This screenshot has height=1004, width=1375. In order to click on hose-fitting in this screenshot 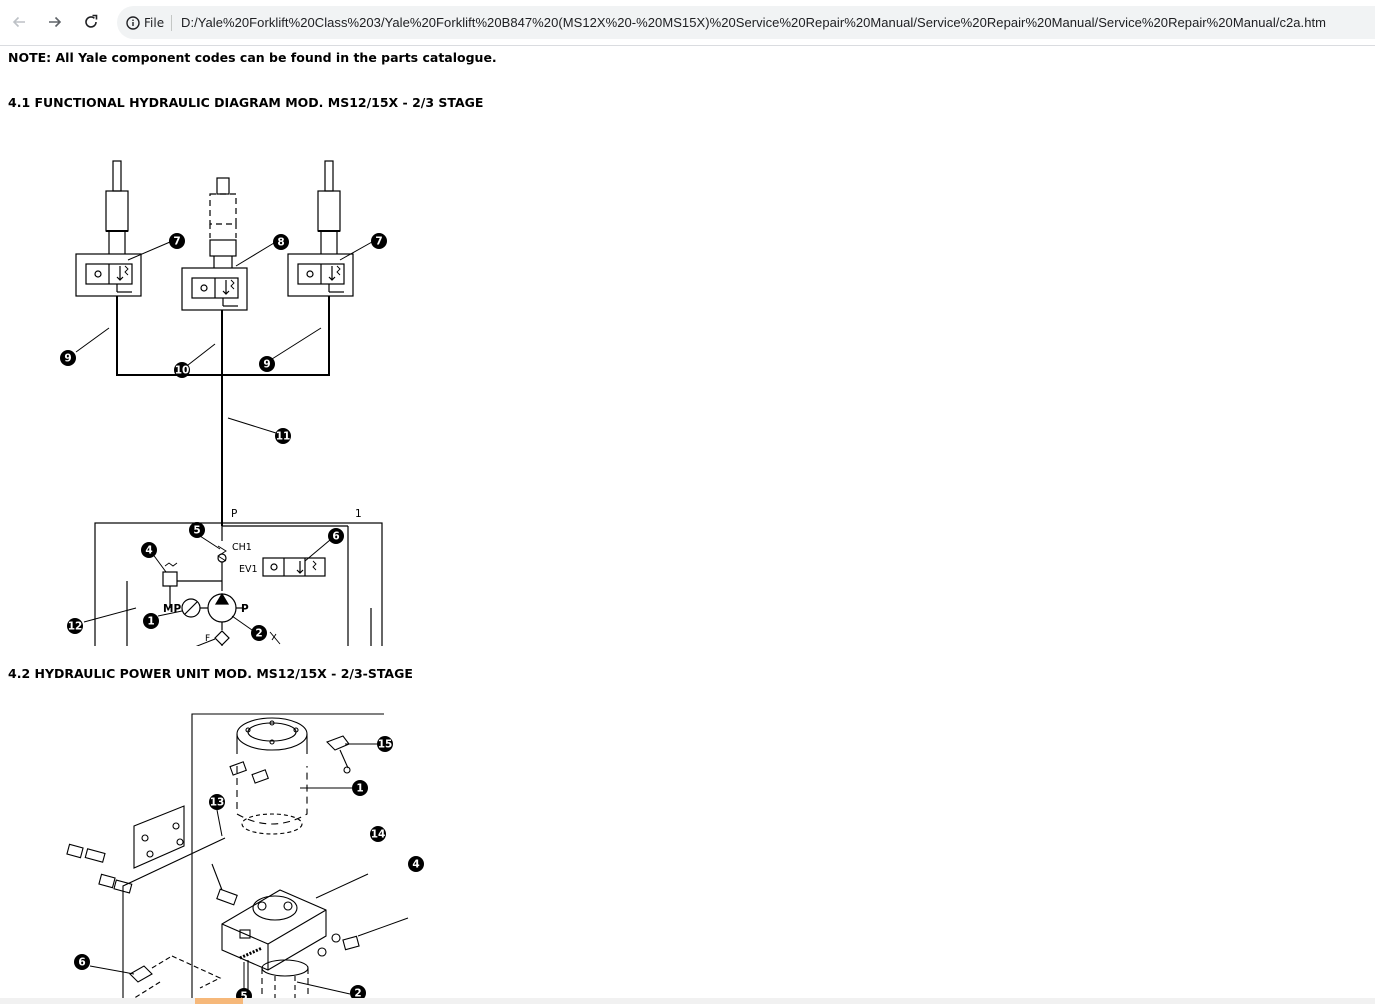, I will do `click(224, 884)`.